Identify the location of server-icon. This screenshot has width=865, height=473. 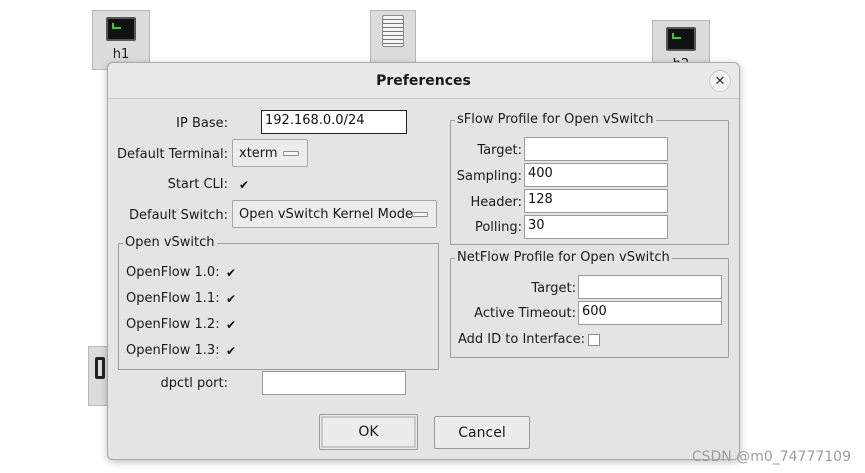
(393, 31).